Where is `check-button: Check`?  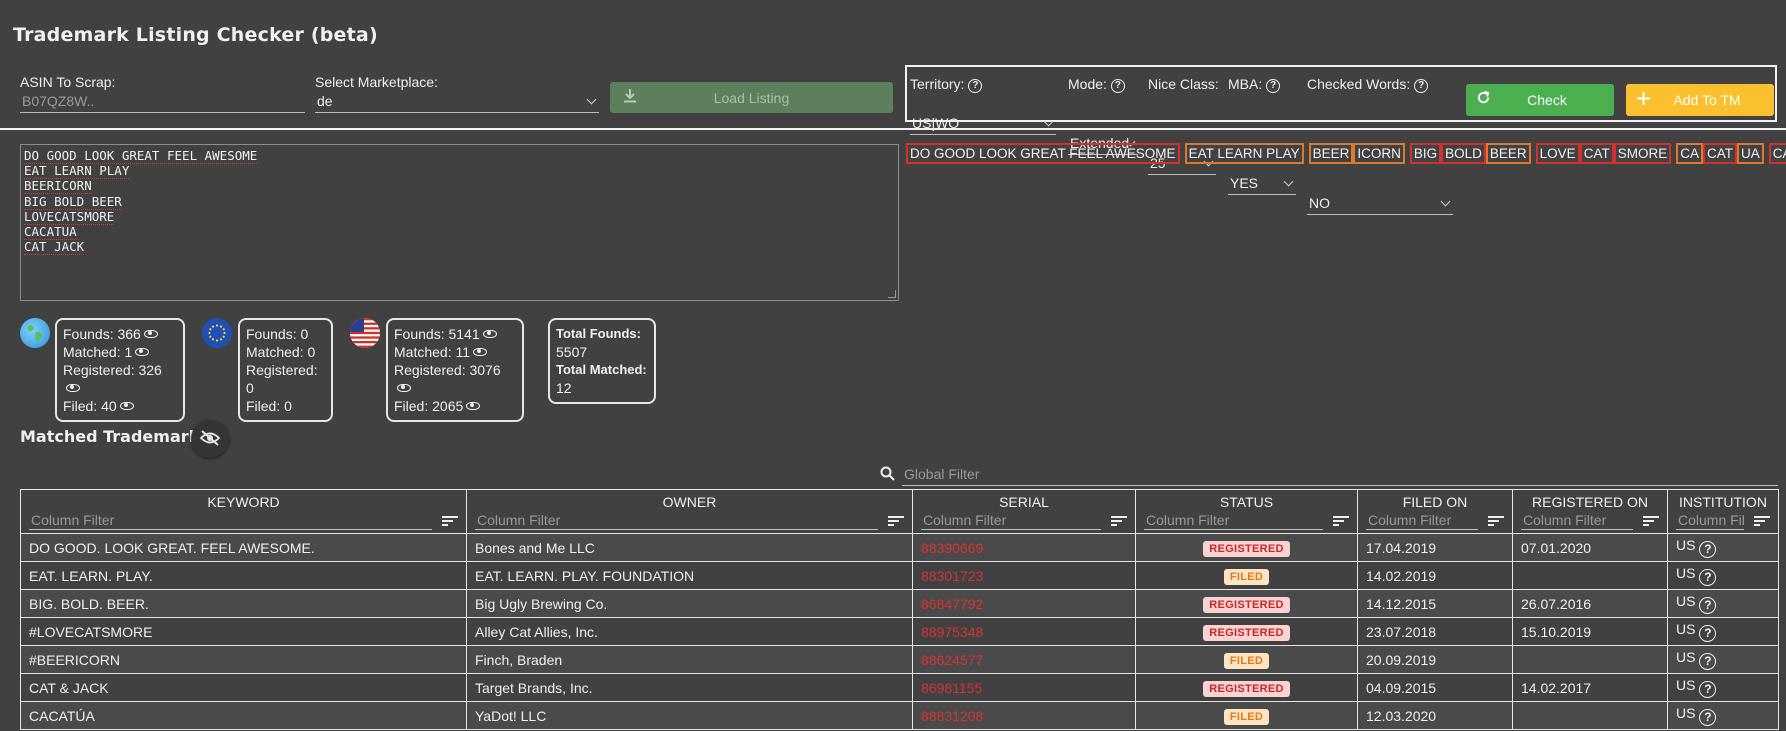 check-button: Check is located at coordinates (1540, 100).